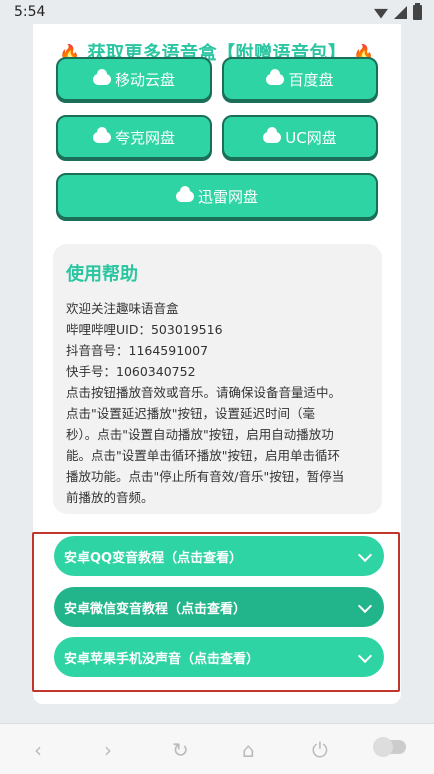 This screenshot has height=774, width=434. What do you see at coordinates (155, 609) in the screenshot?
I see `tutorial-label: 安卓微信变音教程（点击查看）` at bounding box center [155, 609].